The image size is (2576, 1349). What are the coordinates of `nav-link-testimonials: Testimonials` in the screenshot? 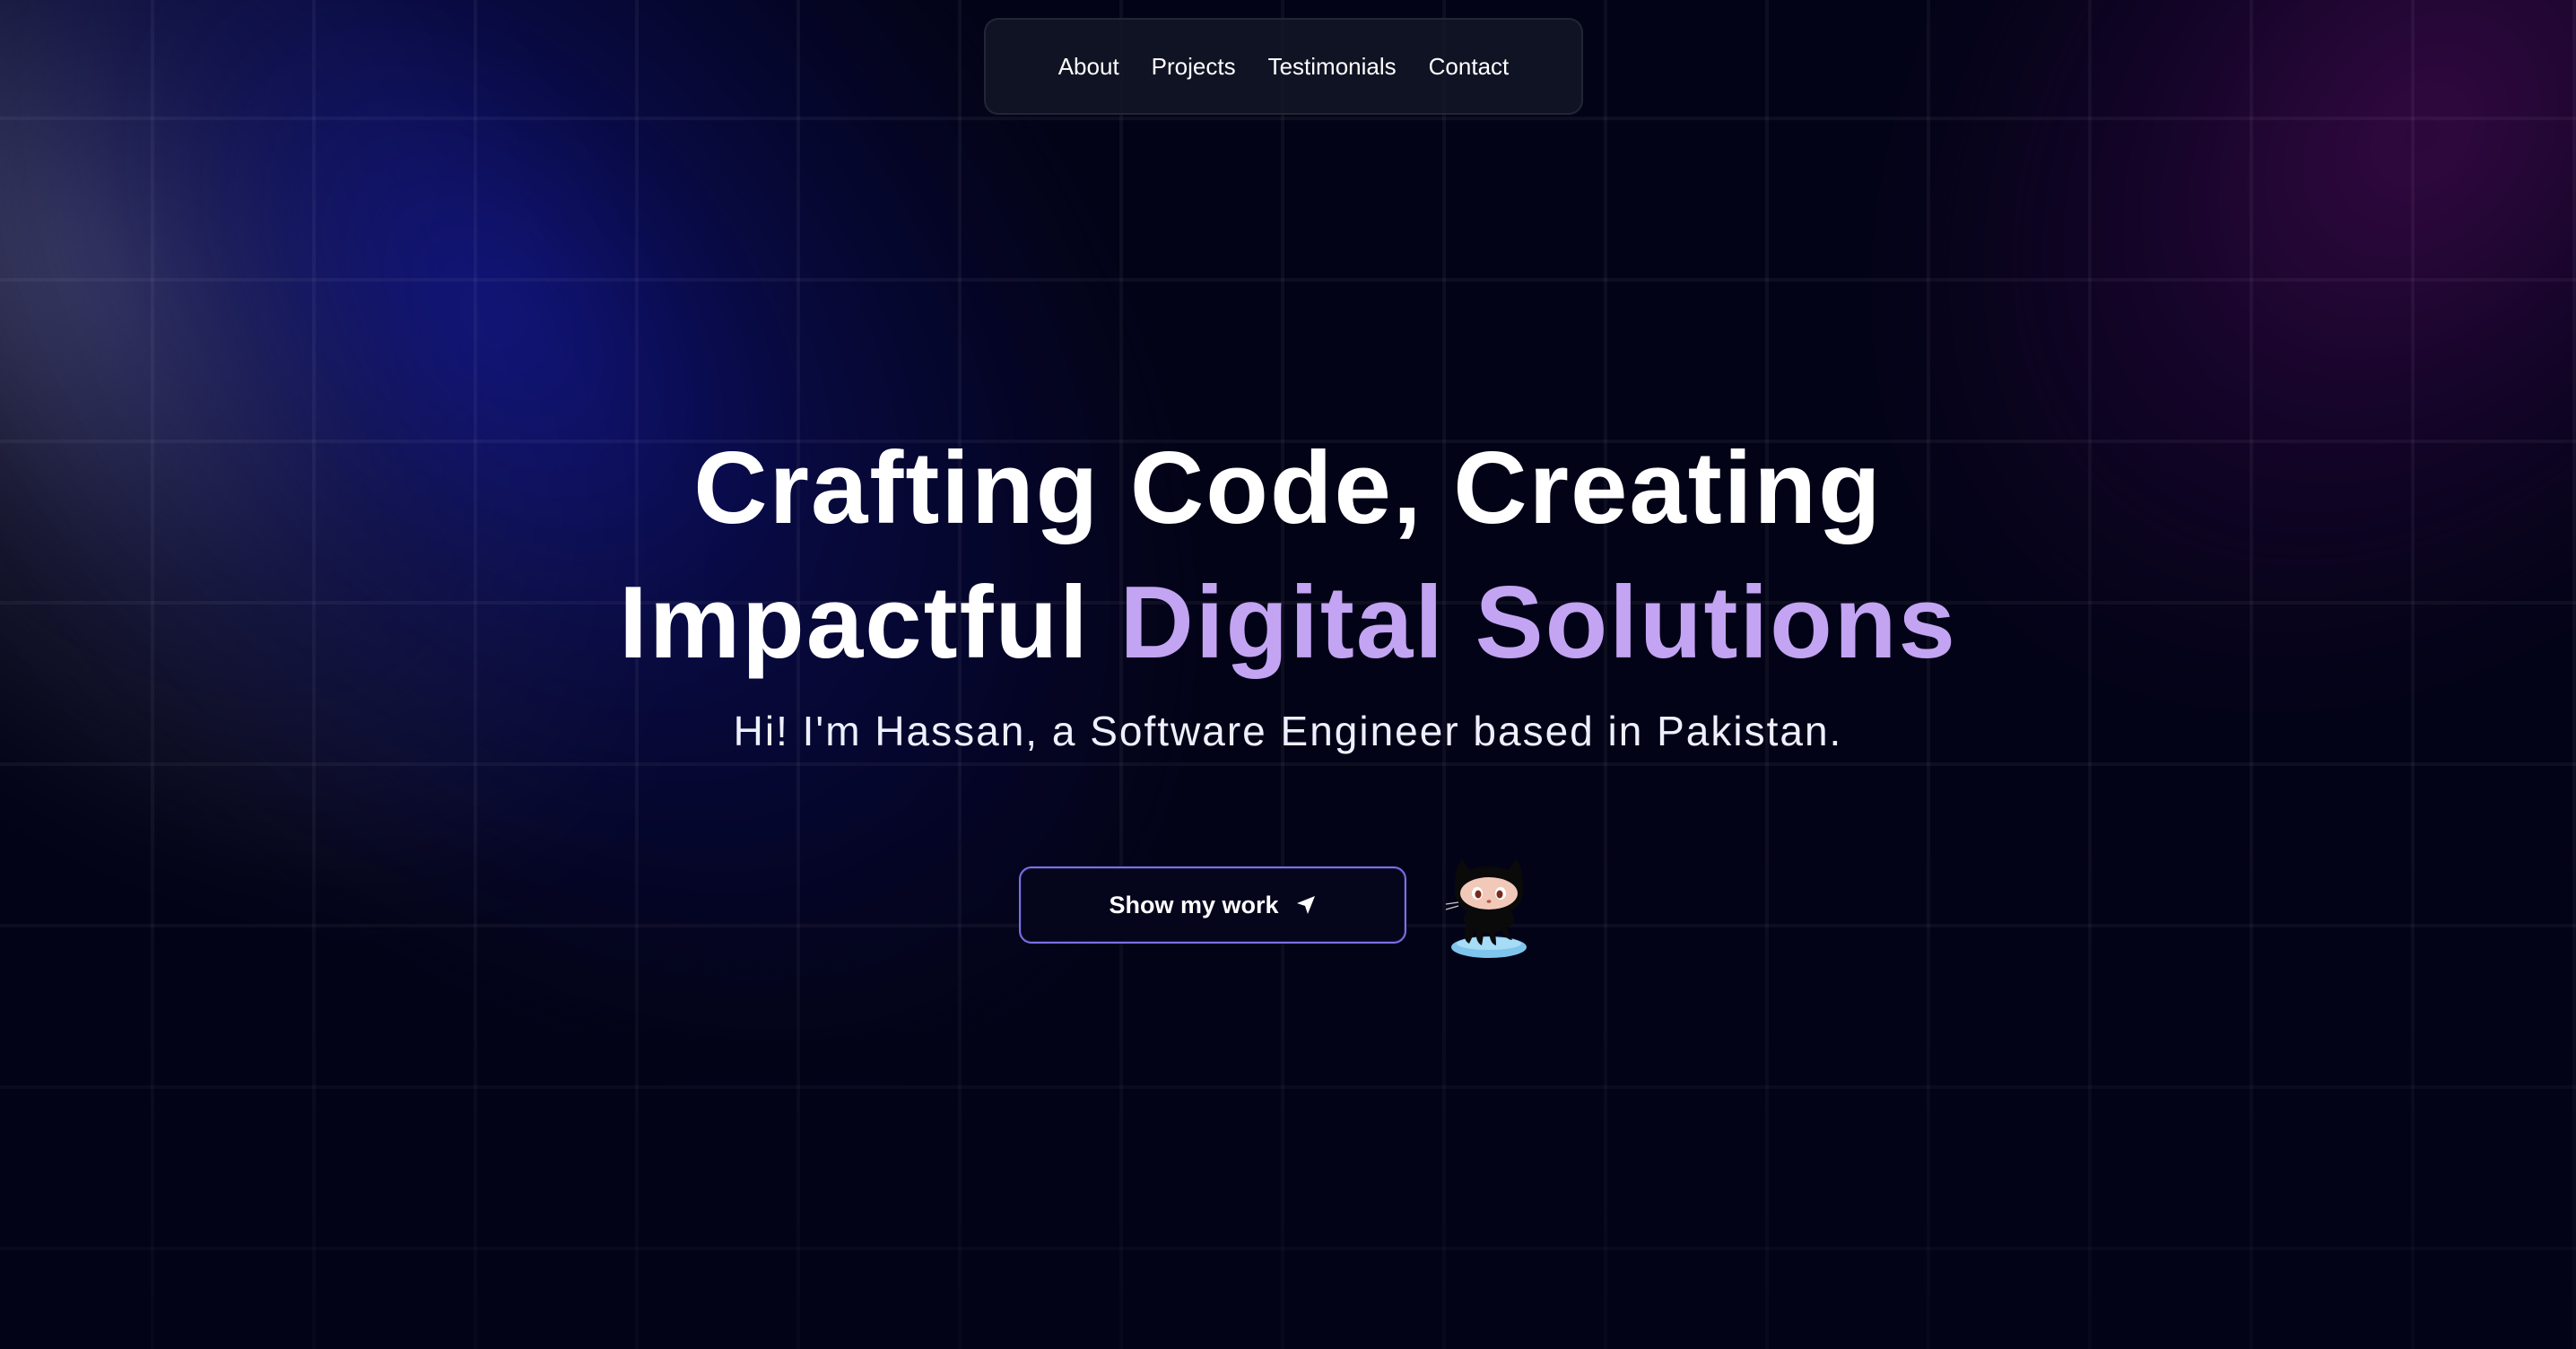 It's located at (1332, 67).